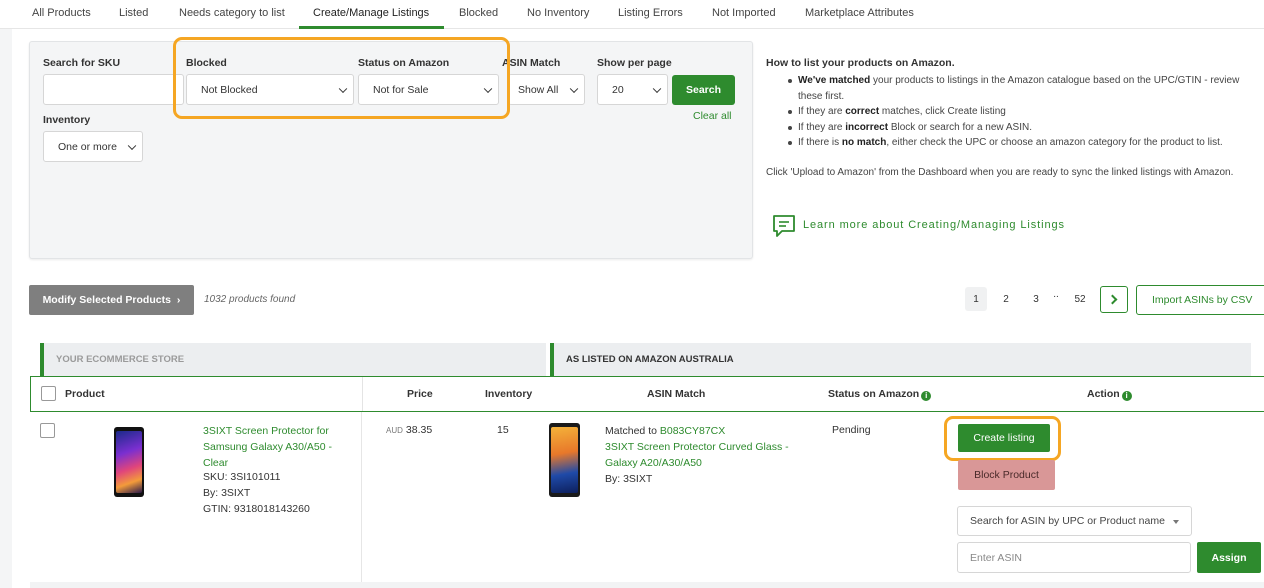  I want to click on status-filter-select: Not for Sale, so click(428, 89).